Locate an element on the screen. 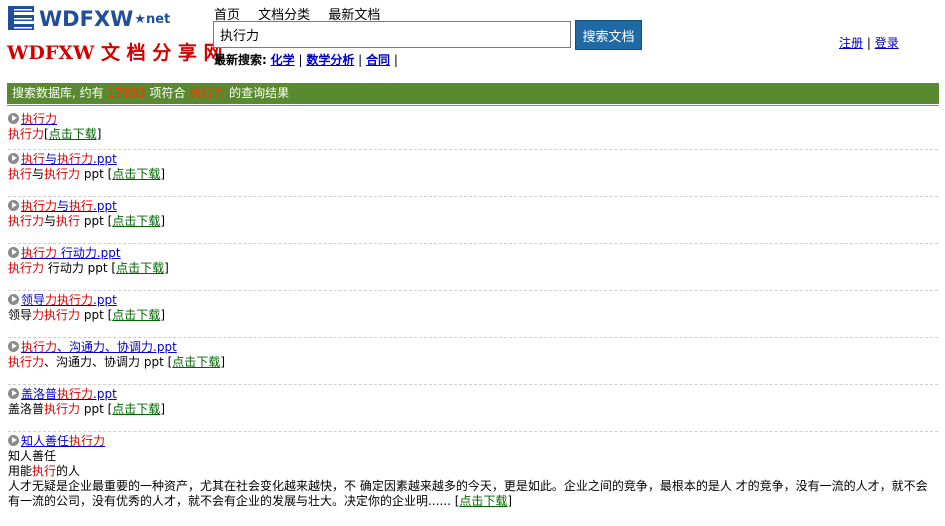  result-desc: 领导力执行力 ppt [点击下载] is located at coordinates (86, 315).